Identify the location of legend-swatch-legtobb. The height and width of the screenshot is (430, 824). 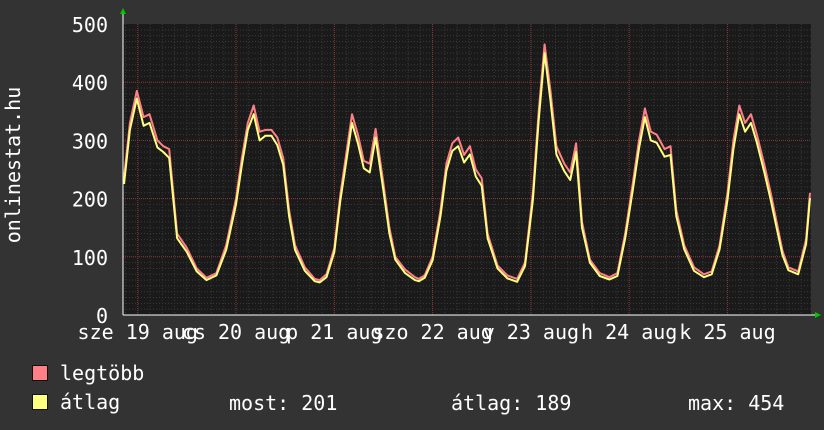
(40, 373).